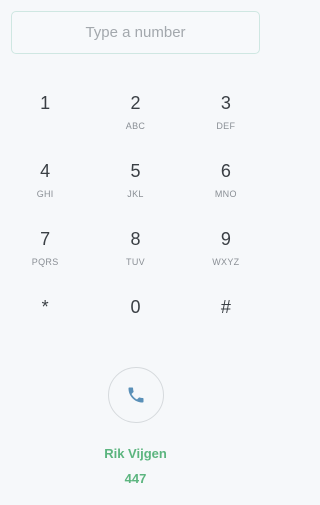  Describe the element at coordinates (45, 239) in the screenshot. I see `key-digit: 7` at that location.